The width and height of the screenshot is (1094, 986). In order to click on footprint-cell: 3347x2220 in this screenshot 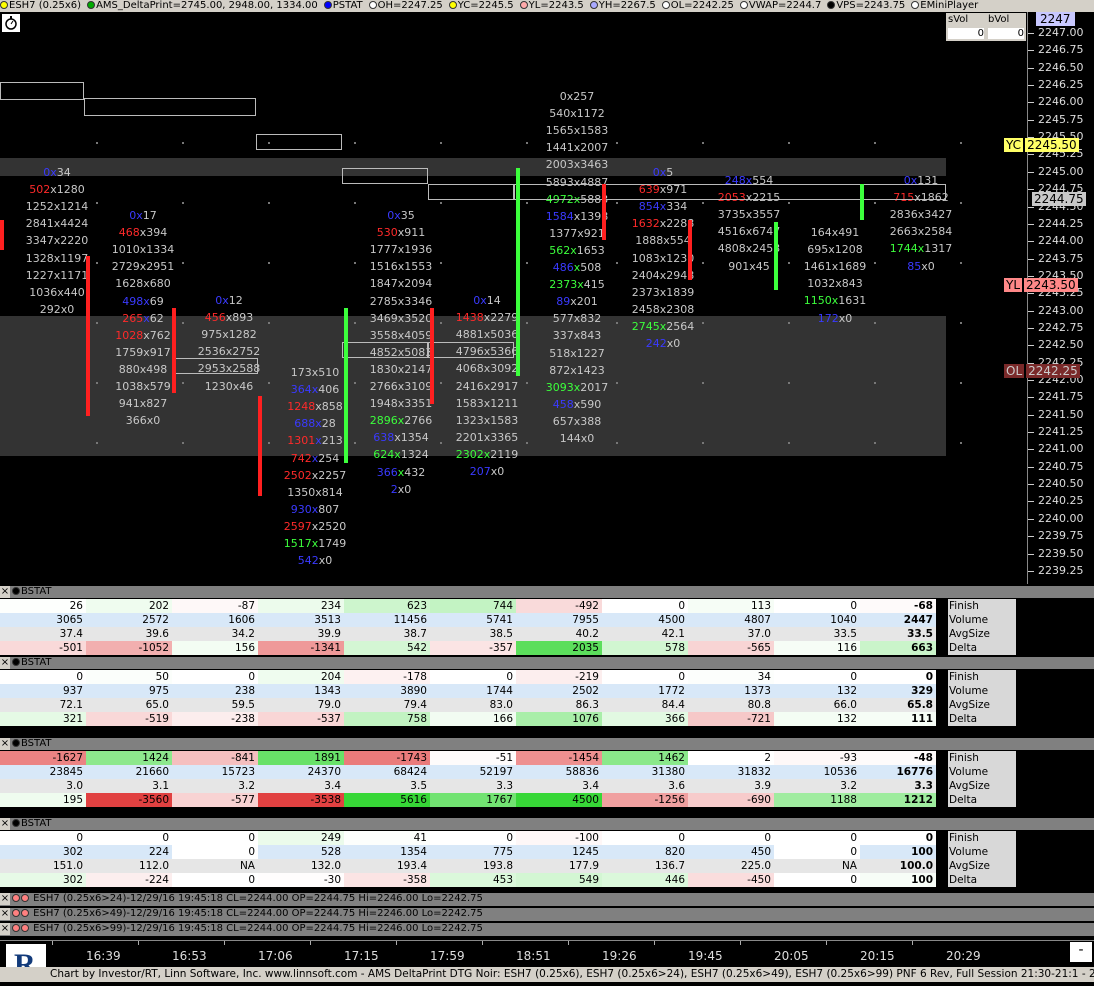, I will do `click(57, 240)`.